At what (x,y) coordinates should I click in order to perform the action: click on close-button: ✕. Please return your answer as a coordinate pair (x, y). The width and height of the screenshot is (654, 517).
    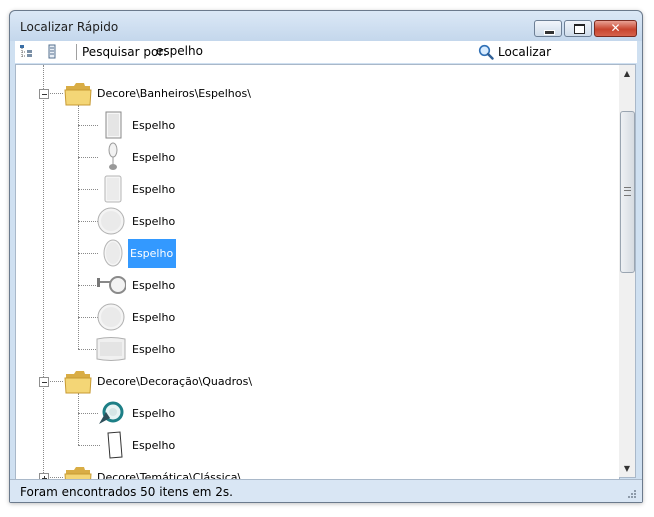
    Looking at the image, I should click on (615, 28).